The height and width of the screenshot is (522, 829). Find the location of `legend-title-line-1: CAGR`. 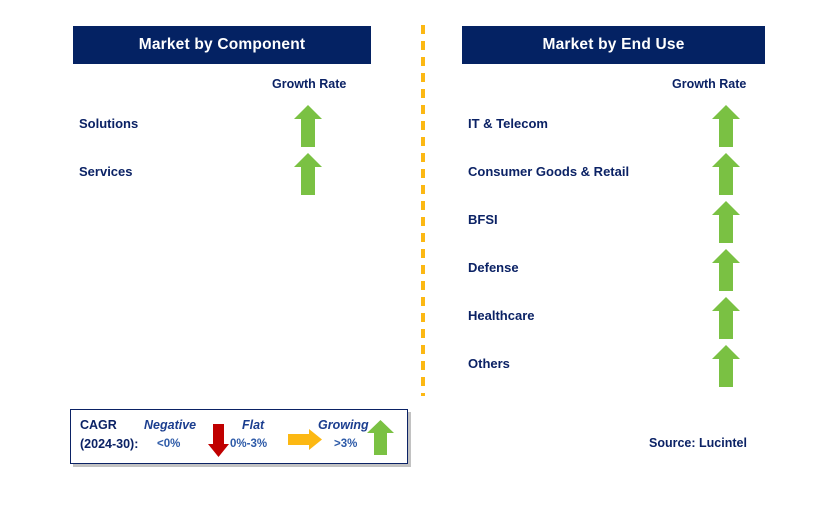

legend-title-line-1: CAGR is located at coordinates (98, 425).